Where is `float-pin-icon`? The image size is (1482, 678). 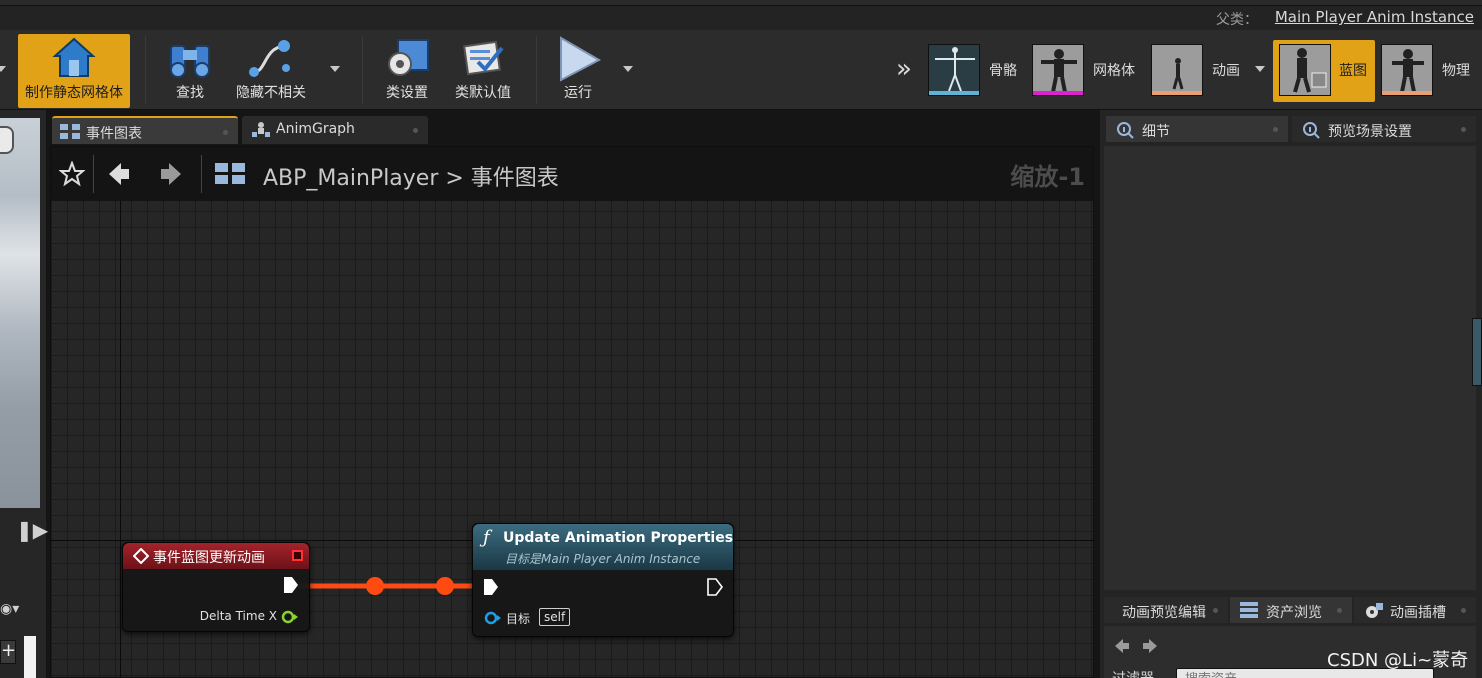 float-pin-icon is located at coordinates (290, 617).